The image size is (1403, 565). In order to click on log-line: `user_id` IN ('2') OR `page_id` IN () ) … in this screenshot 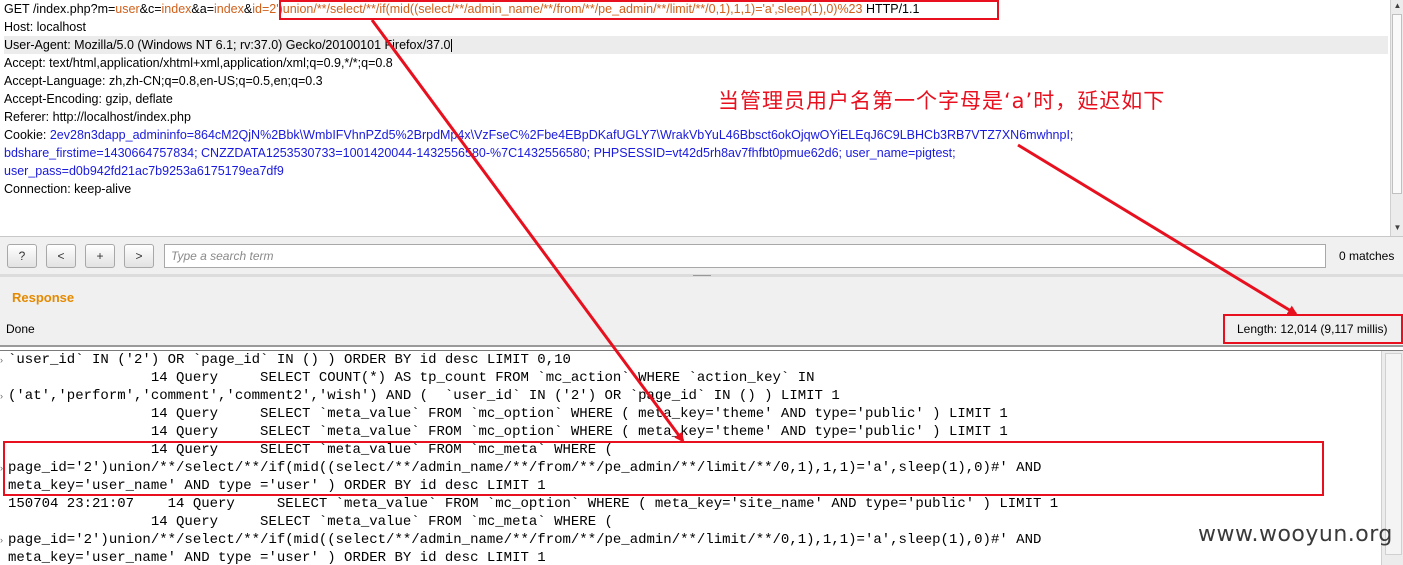, I will do `click(289, 360)`.